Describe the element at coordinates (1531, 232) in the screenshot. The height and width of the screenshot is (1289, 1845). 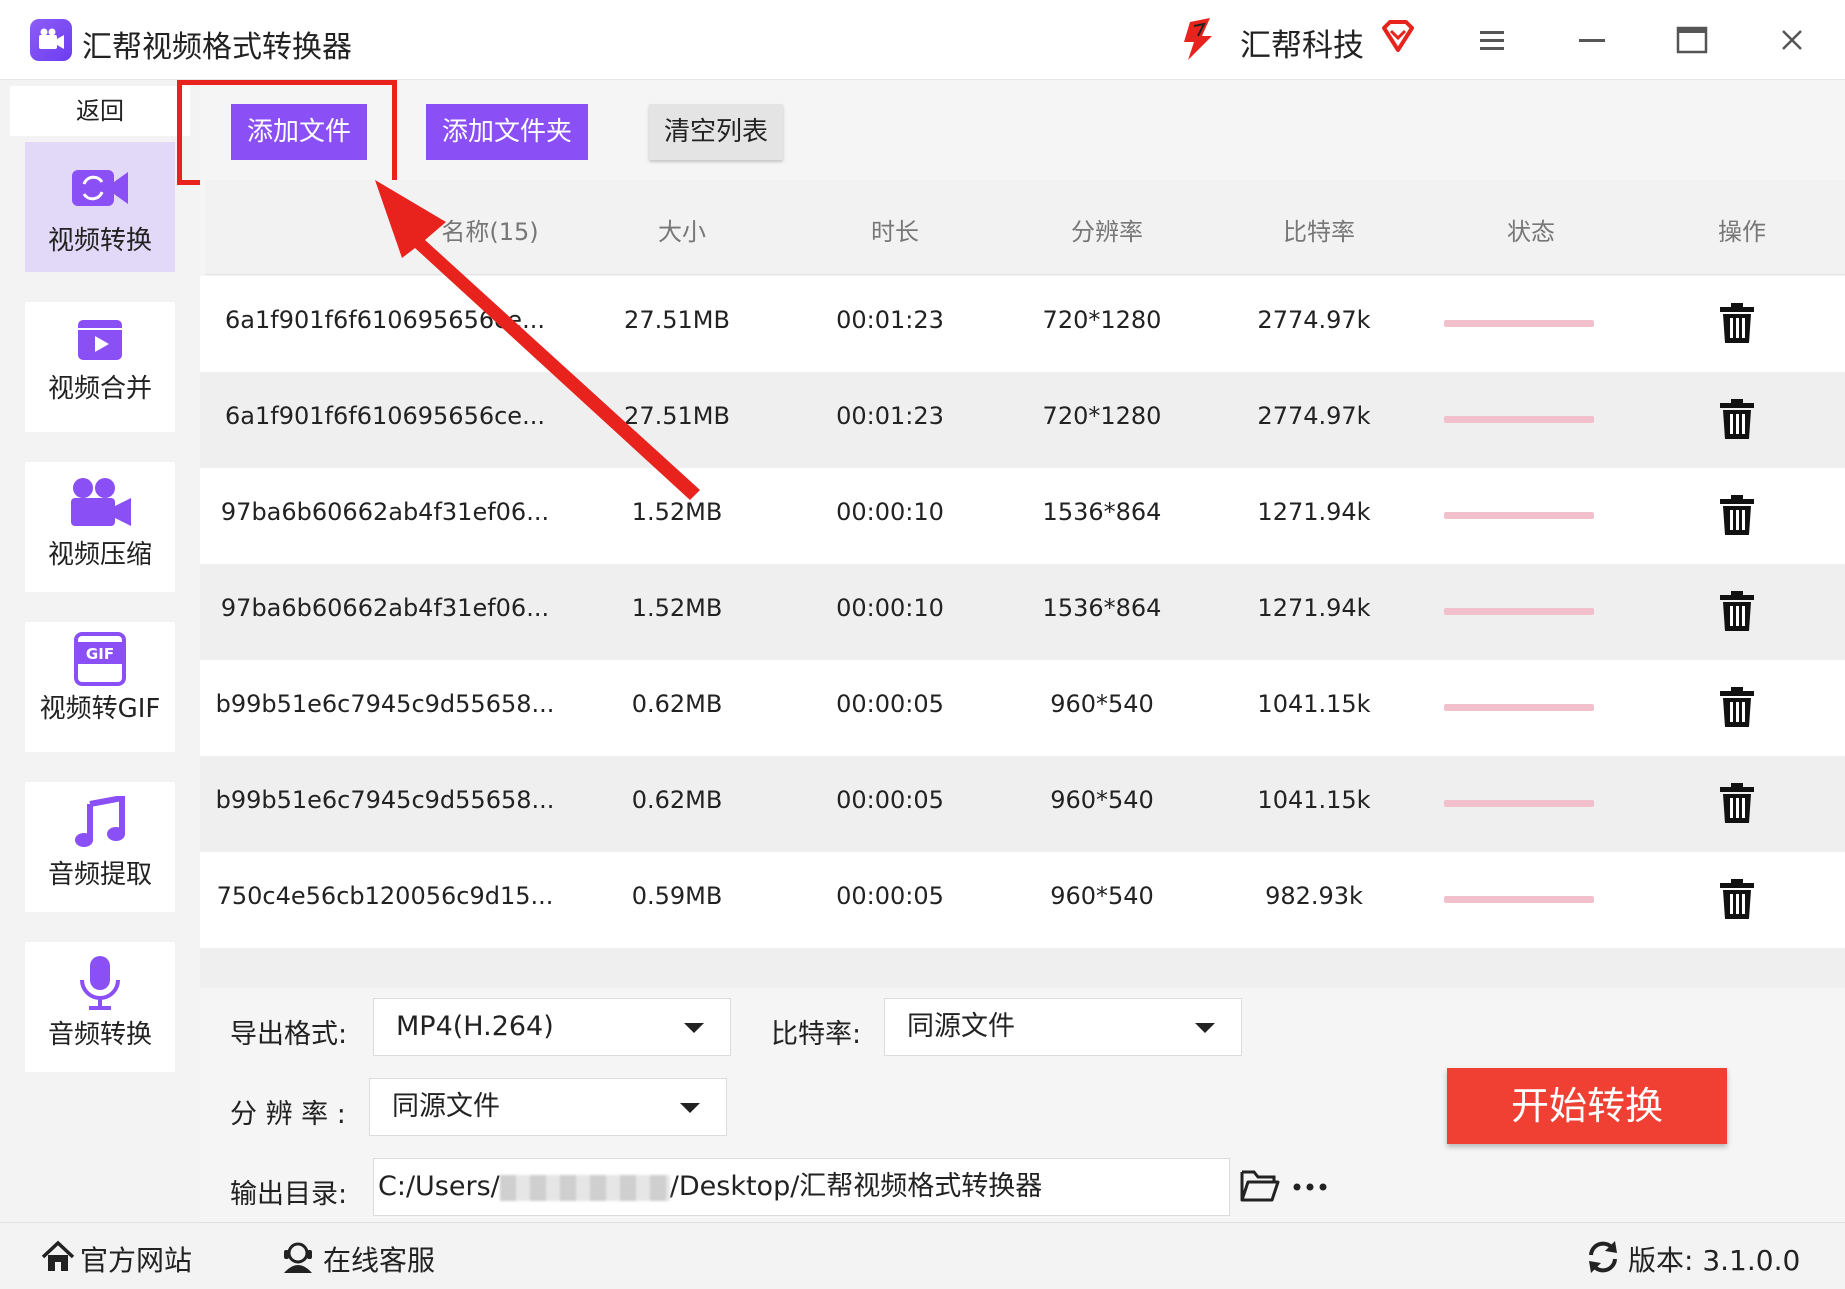
I see `header-status: 状态` at that location.